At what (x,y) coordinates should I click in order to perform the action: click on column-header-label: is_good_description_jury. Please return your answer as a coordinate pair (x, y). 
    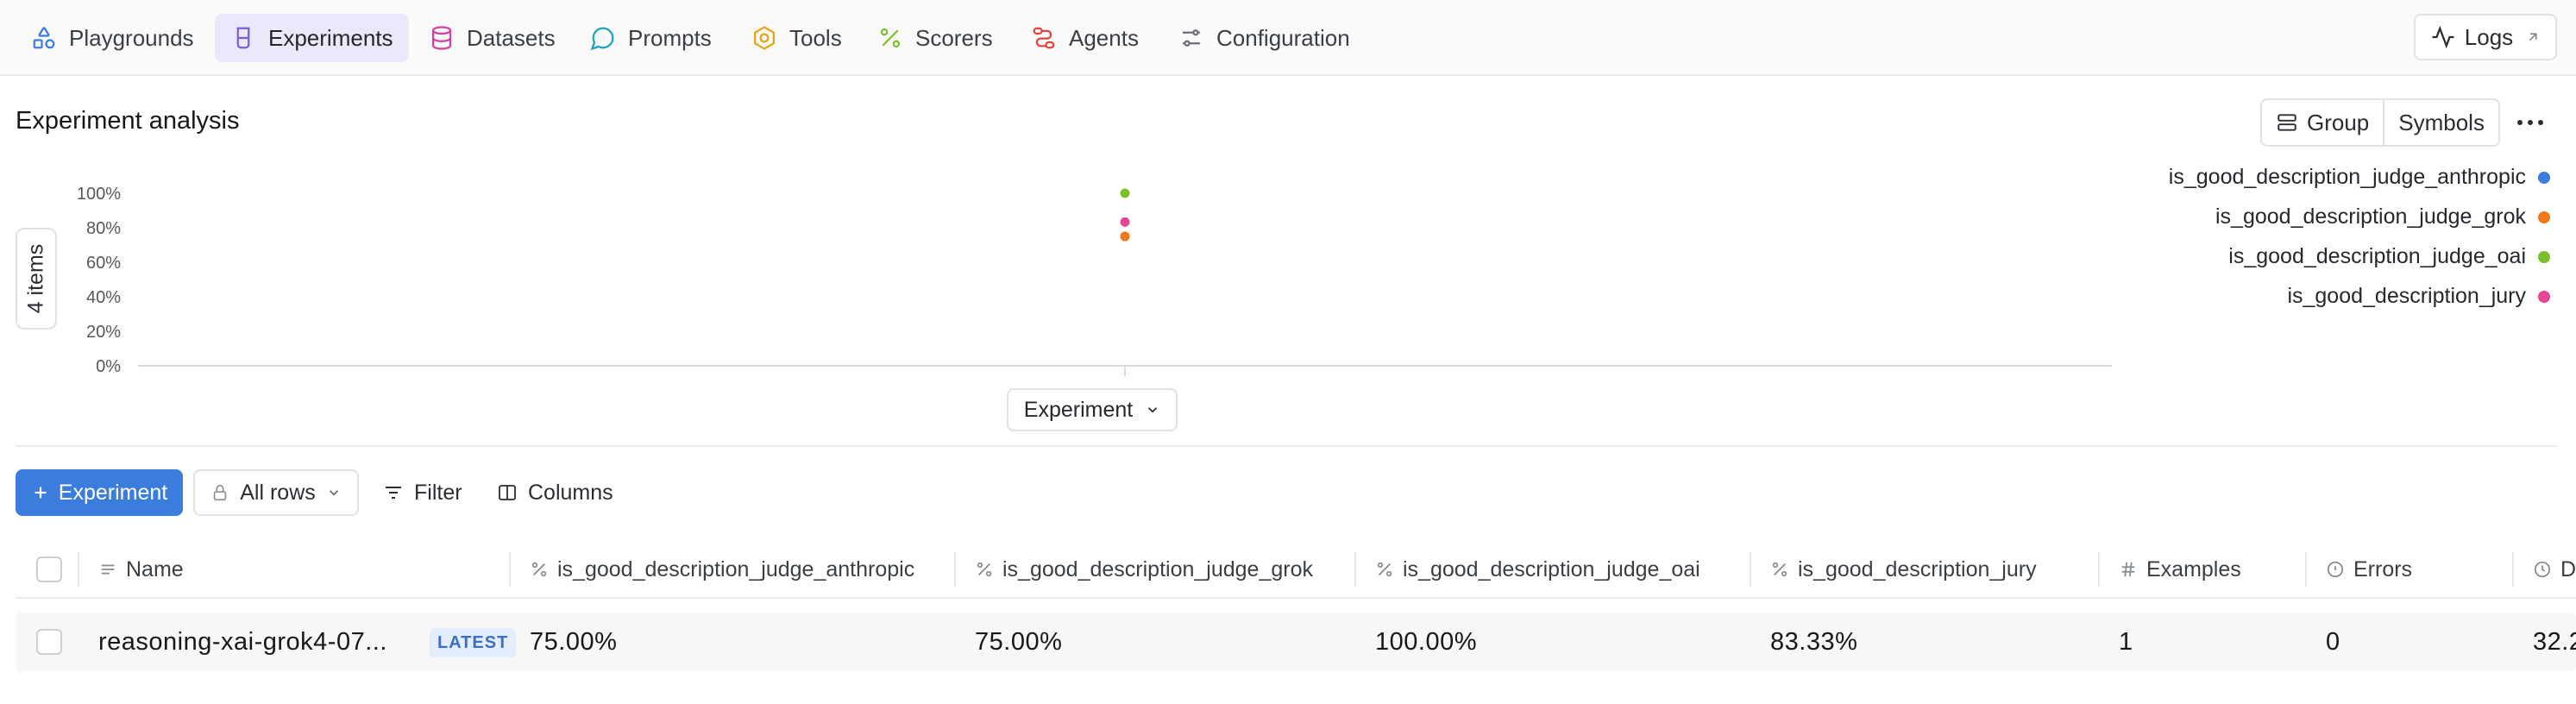
    Looking at the image, I should click on (1917, 569).